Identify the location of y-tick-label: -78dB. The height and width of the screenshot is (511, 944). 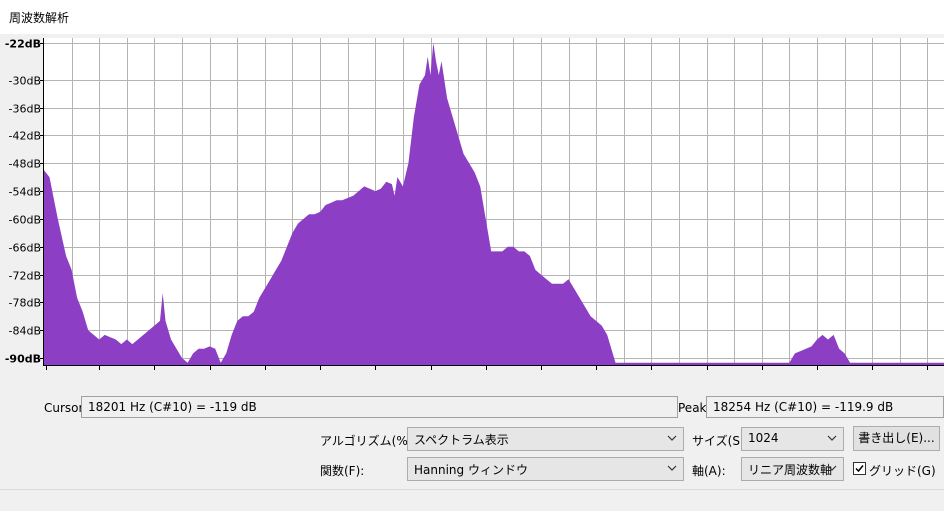
(25, 303).